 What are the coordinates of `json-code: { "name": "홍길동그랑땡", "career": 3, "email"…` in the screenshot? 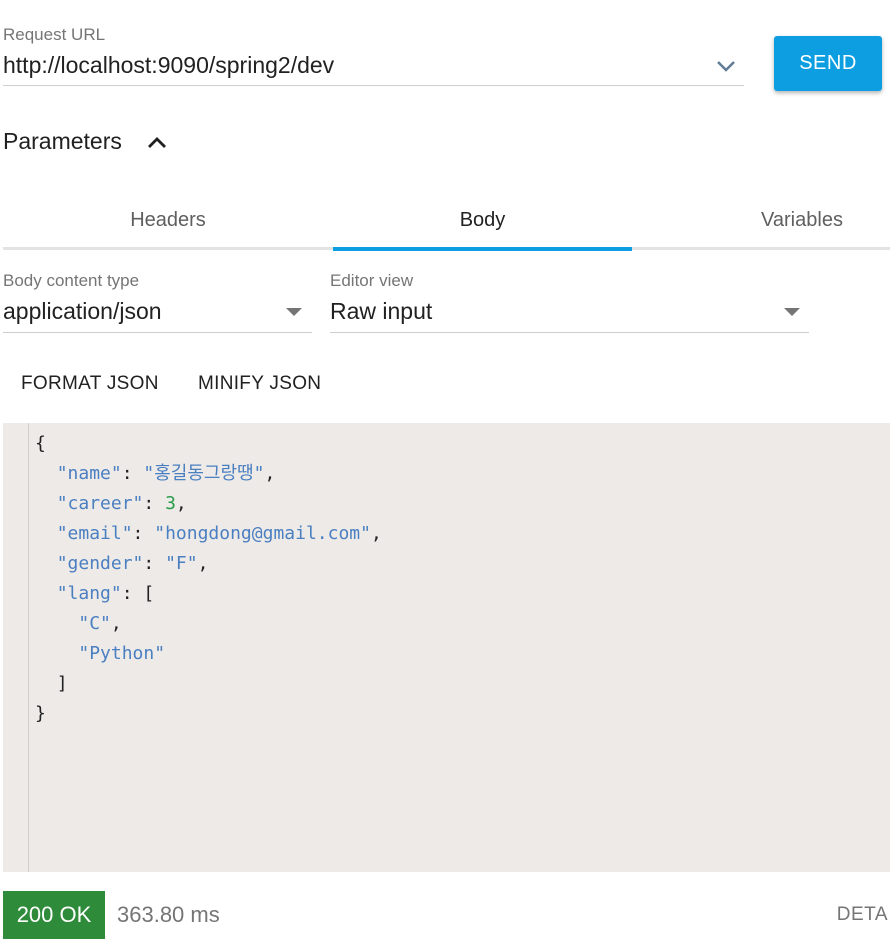 It's located at (208, 578).